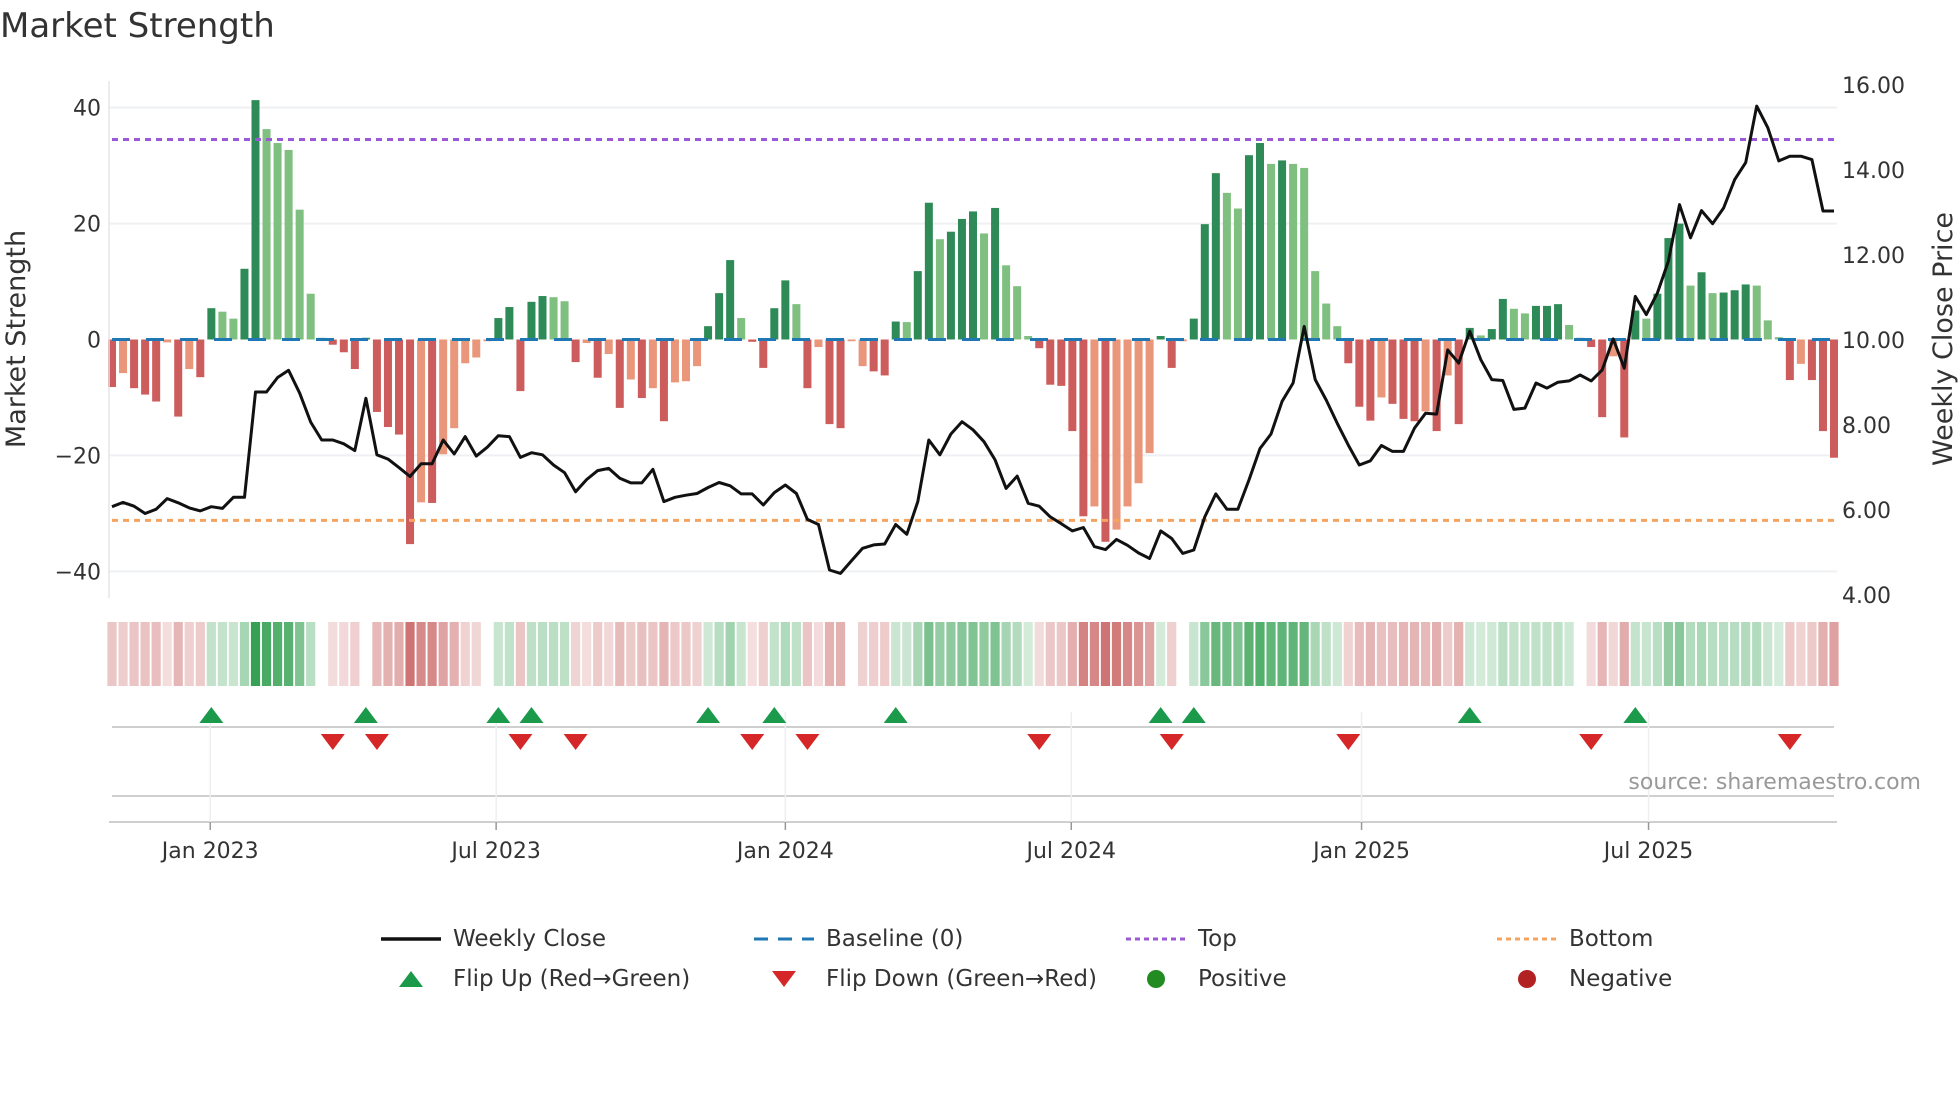 This screenshot has width=1960, height=1102. I want to click on triangle-up-icon, so click(411, 979).